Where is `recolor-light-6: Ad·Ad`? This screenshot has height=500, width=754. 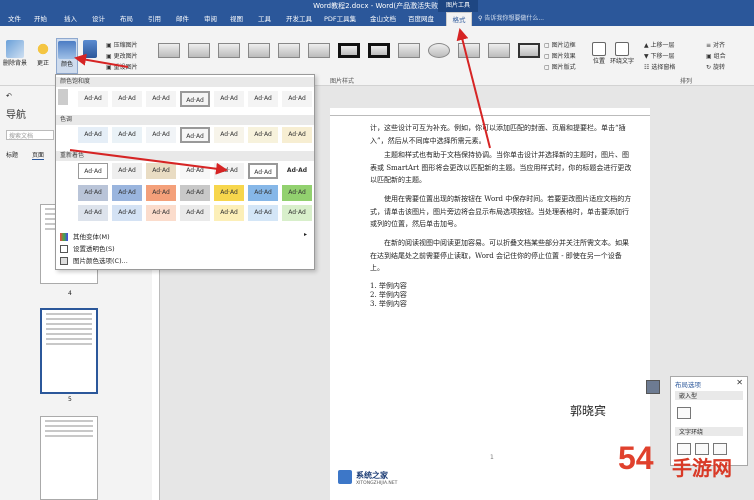 recolor-light-6: Ad·Ad is located at coordinates (263, 213).